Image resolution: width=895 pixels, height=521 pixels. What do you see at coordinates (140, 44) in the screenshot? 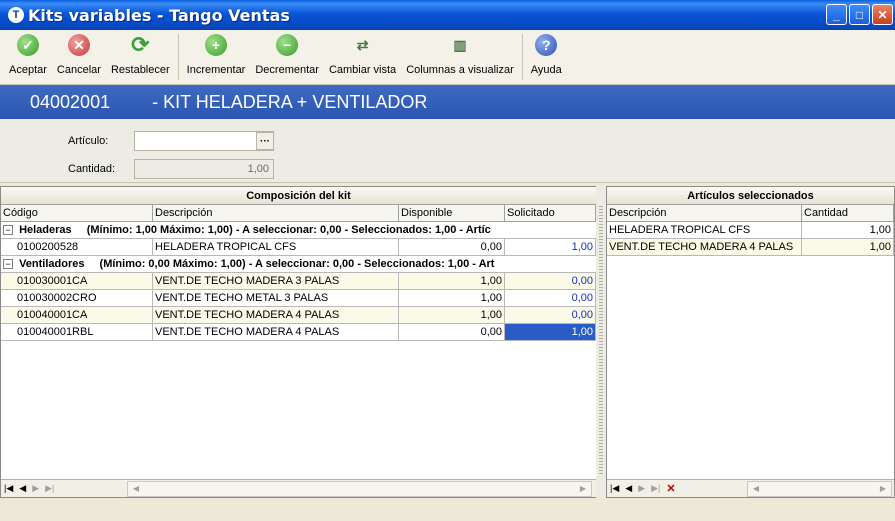
I see `refresh-icon: ⟳` at bounding box center [140, 44].